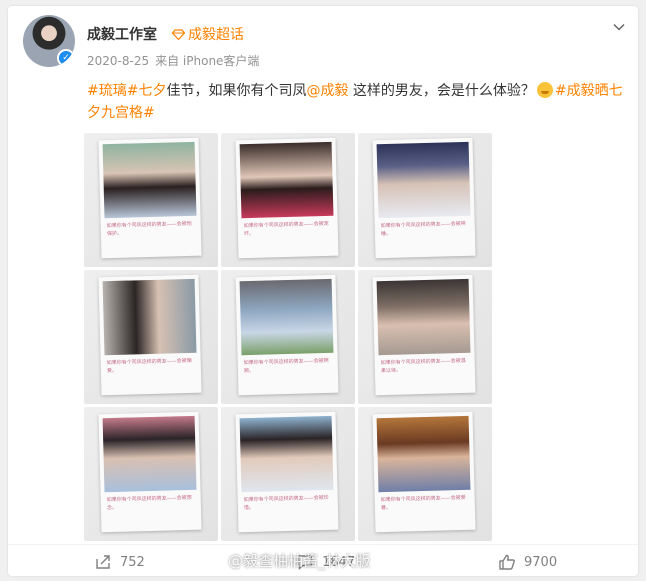  What do you see at coordinates (66, 58) in the screenshot?
I see `verified-badge-icon: ✓` at bounding box center [66, 58].